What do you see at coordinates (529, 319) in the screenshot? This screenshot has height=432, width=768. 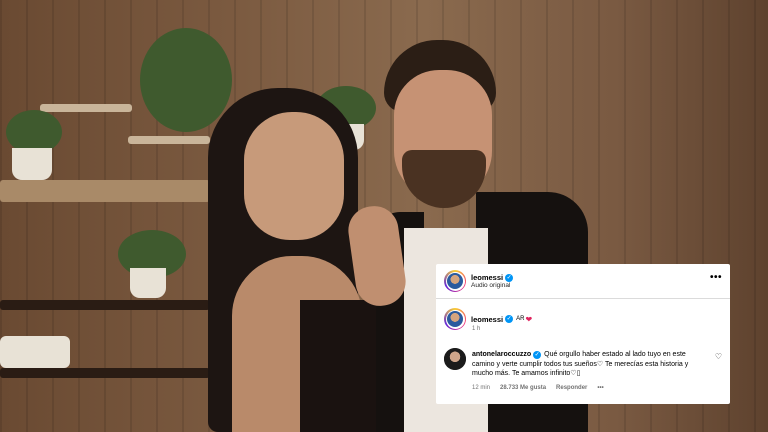 I see `heart-icon: ❤` at bounding box center [529, 319].